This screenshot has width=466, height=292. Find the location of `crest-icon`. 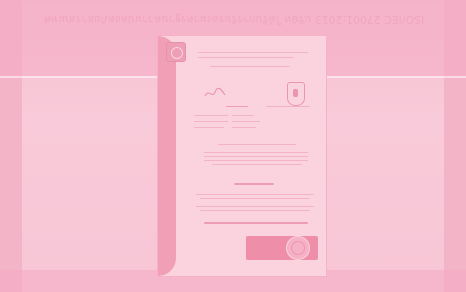

crest-icon is located at coordinates (296, 94).